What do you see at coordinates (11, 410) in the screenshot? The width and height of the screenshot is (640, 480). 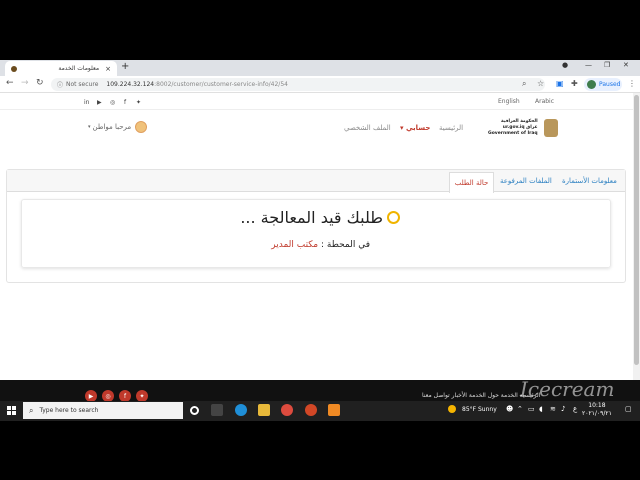 I see `windows-start-icon` at bounding box center [11, 410].